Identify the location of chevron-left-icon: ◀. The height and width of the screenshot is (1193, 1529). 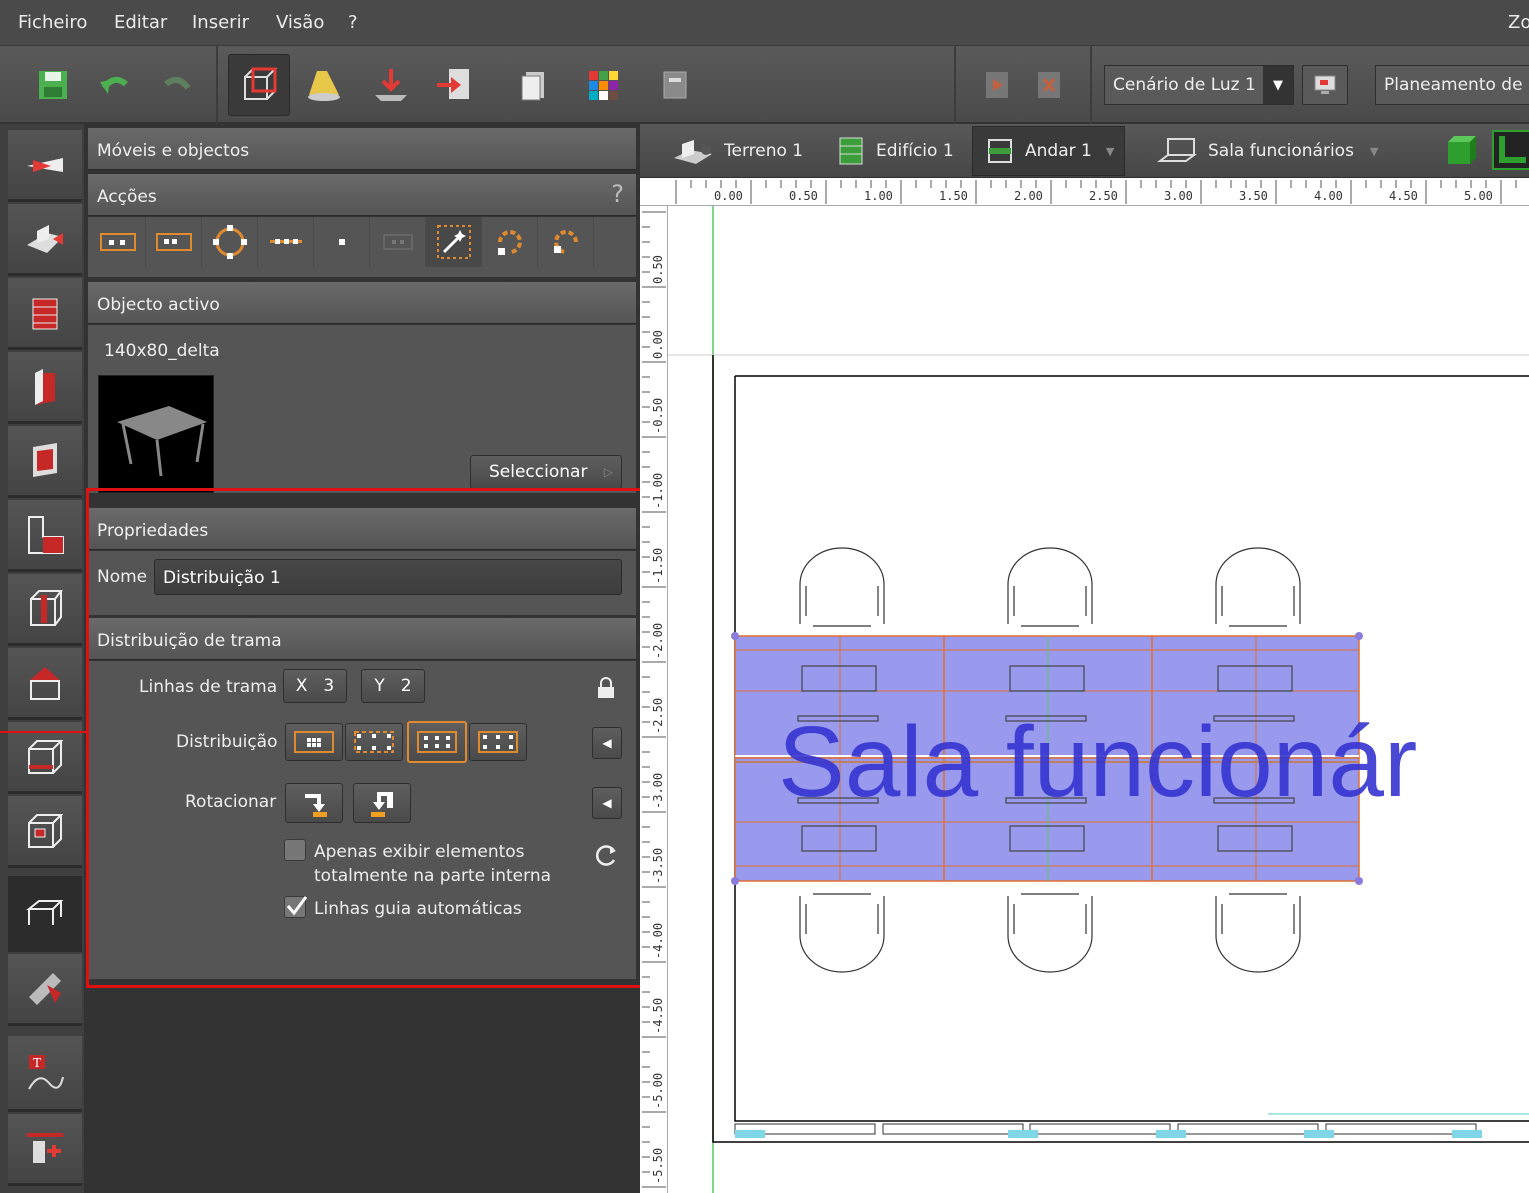
(607, 743).